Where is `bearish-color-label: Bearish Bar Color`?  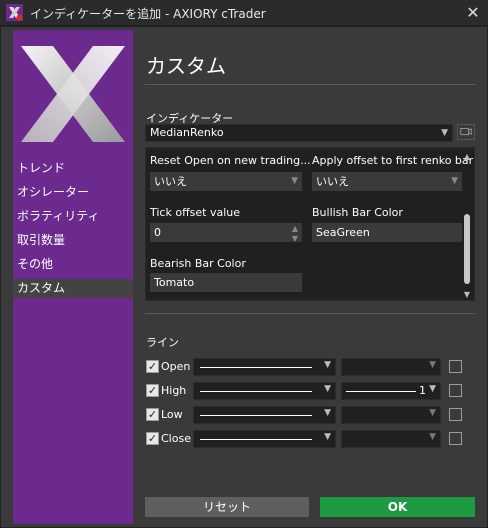 bearish-color-label: Bearish Bar Color is located at coordinates (198, 263).